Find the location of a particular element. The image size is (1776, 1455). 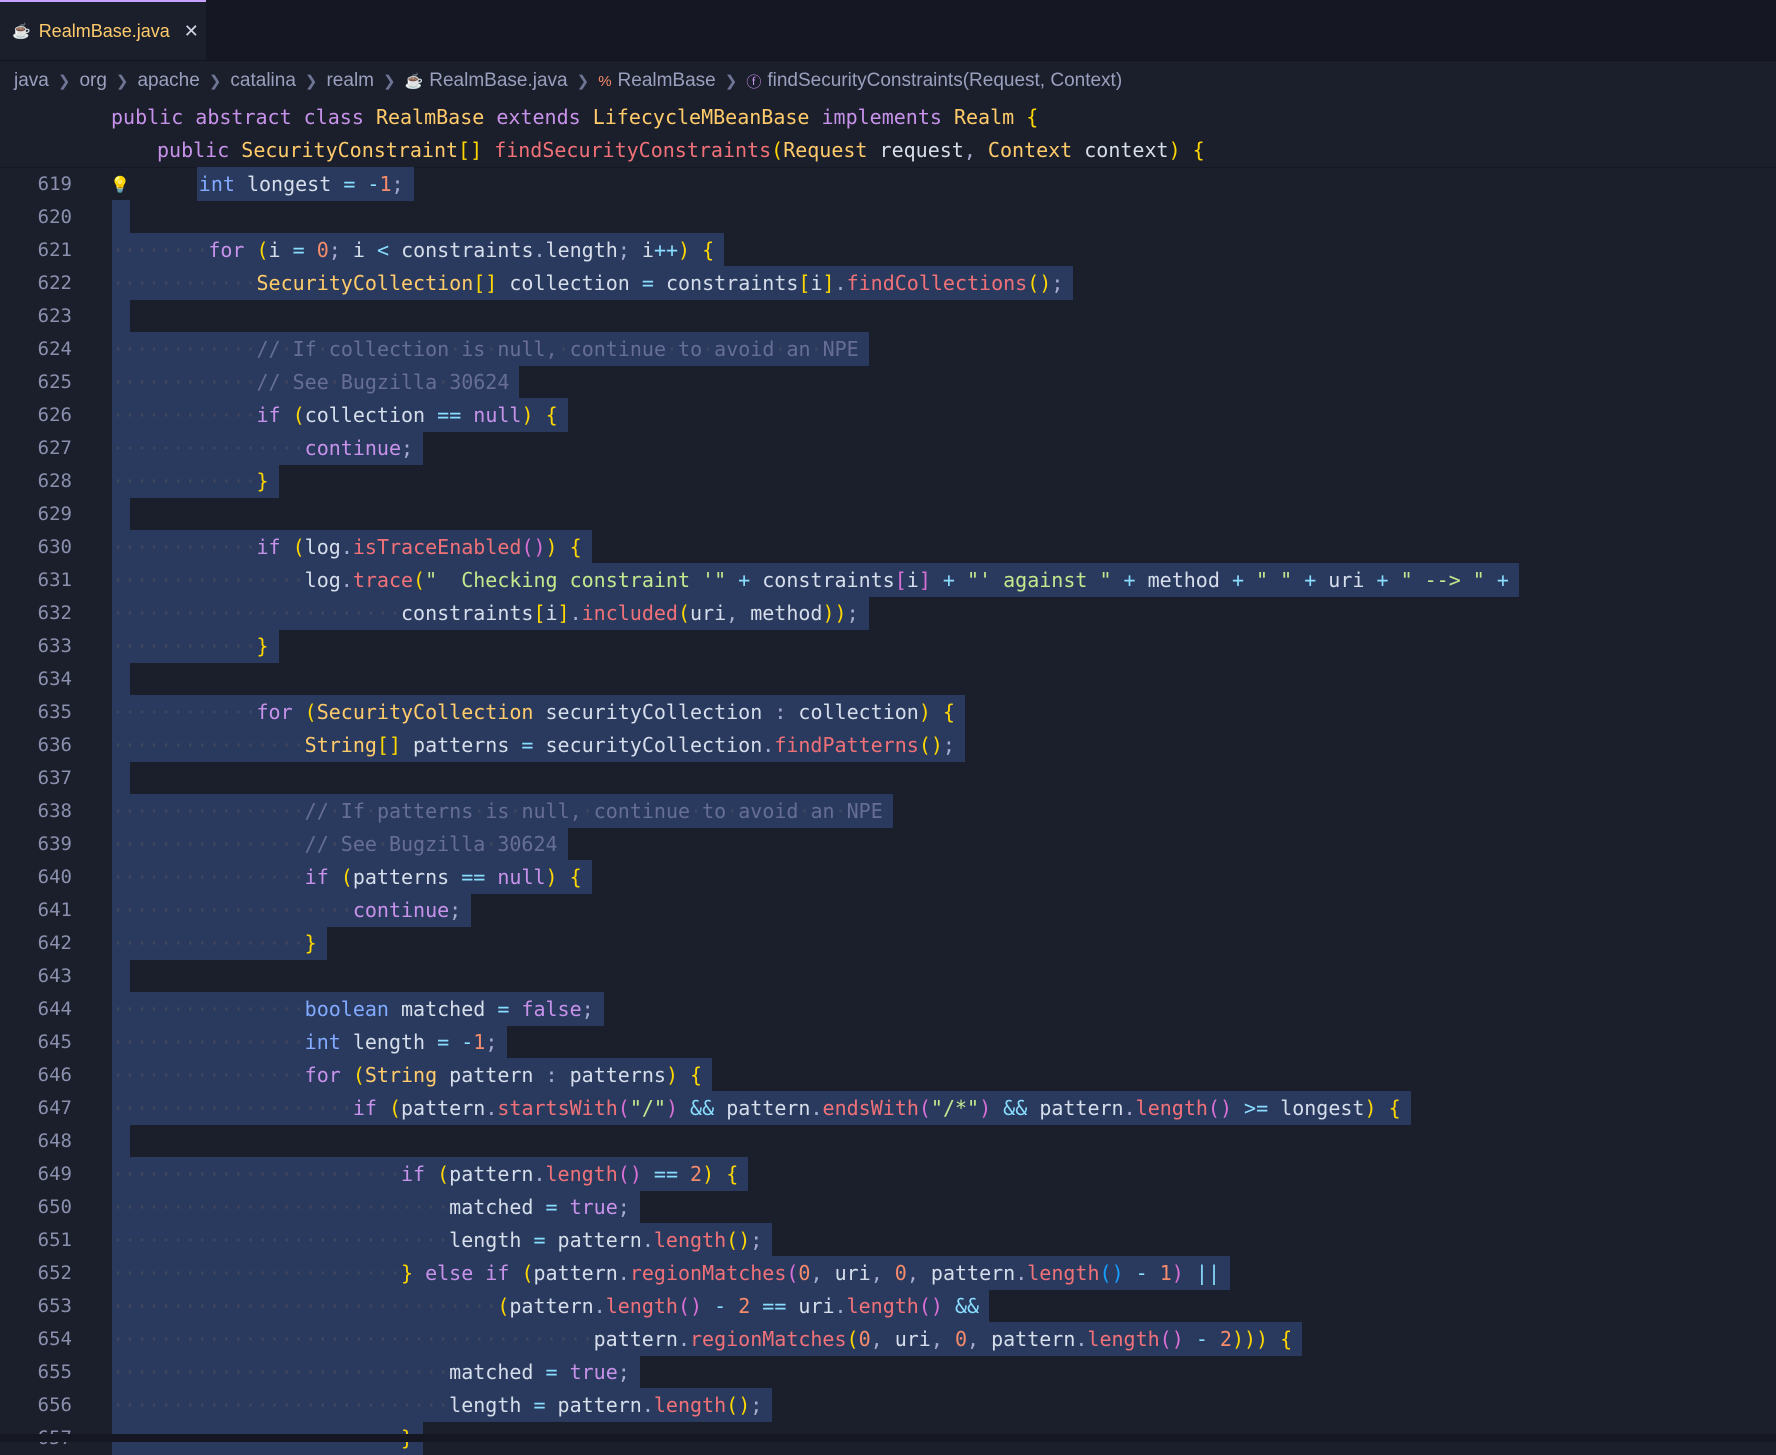

code-line: 619💡int longest = -1; is located at coordinates (888, 184).